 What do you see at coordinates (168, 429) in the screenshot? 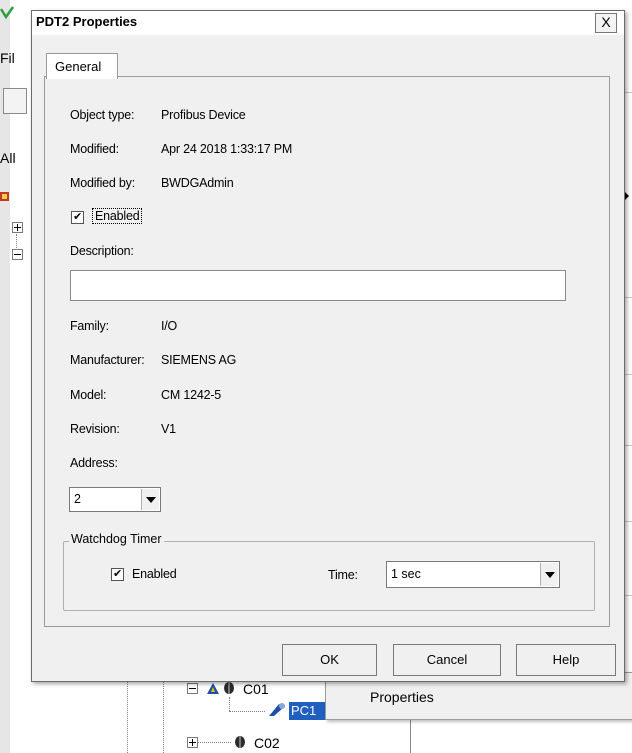
I see `revision-value: V1` at bounding box center [168, 429].